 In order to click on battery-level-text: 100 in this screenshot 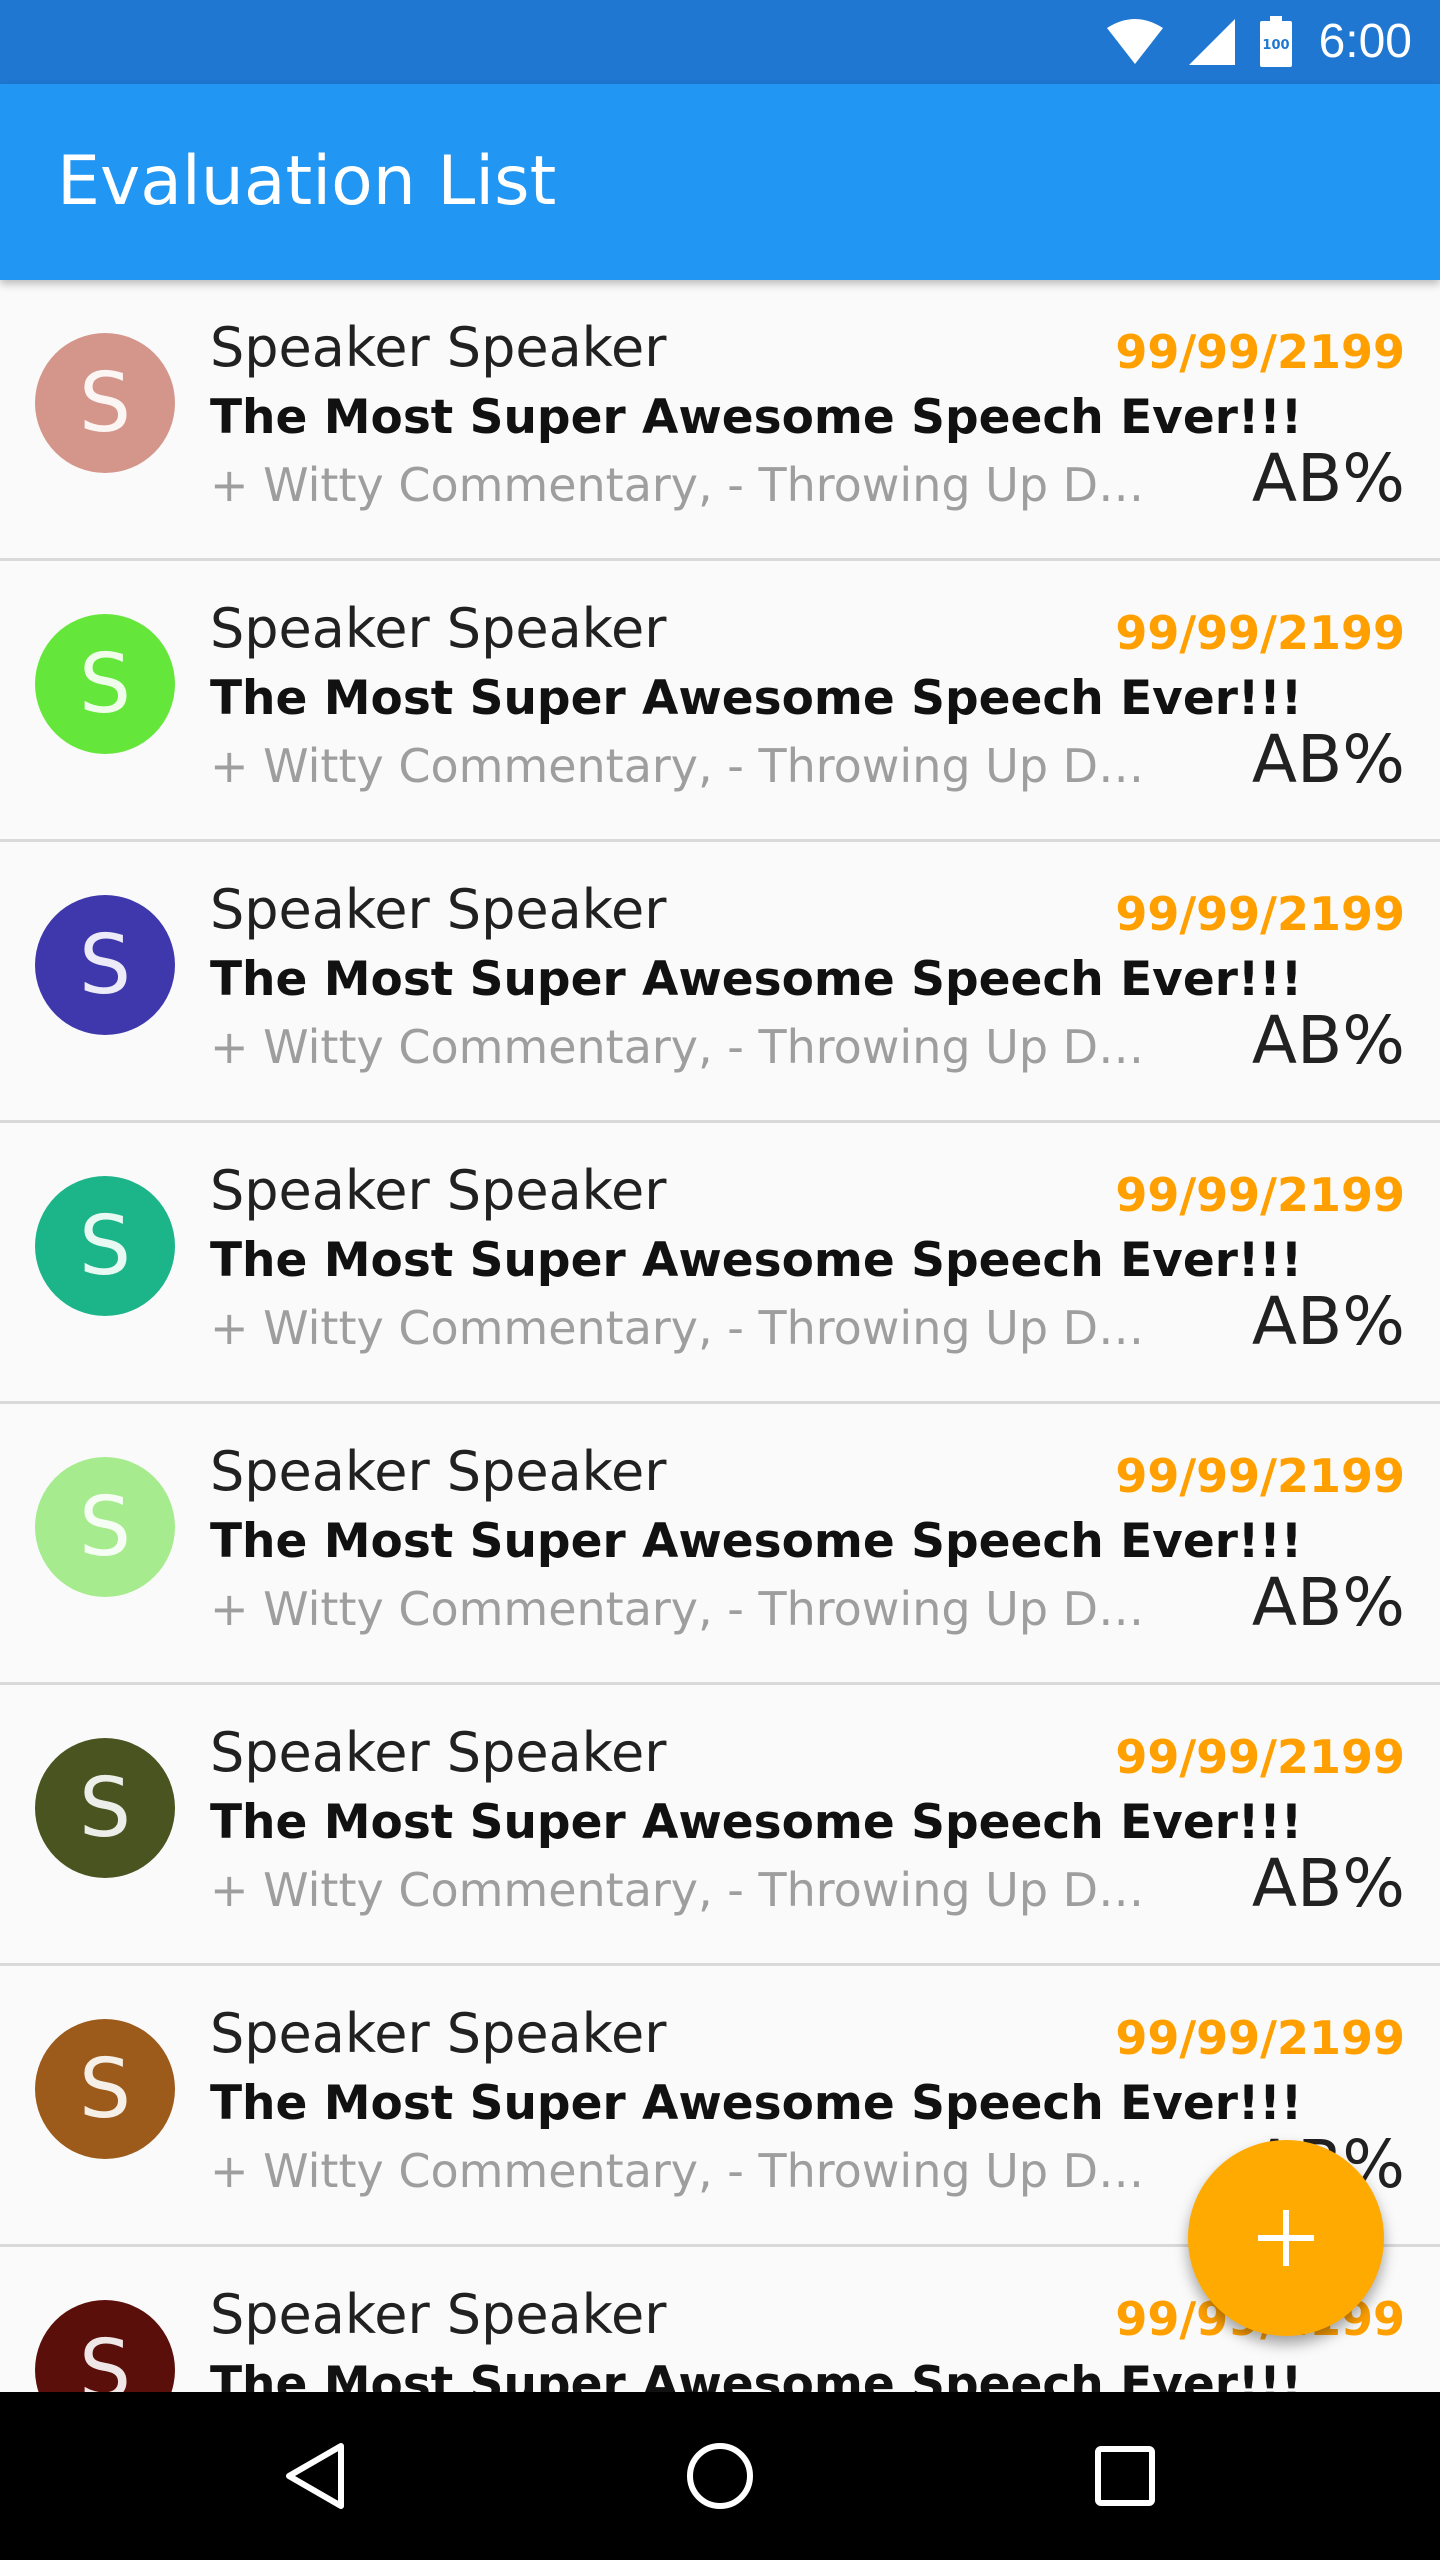, I will do `click(1275, 45)`.